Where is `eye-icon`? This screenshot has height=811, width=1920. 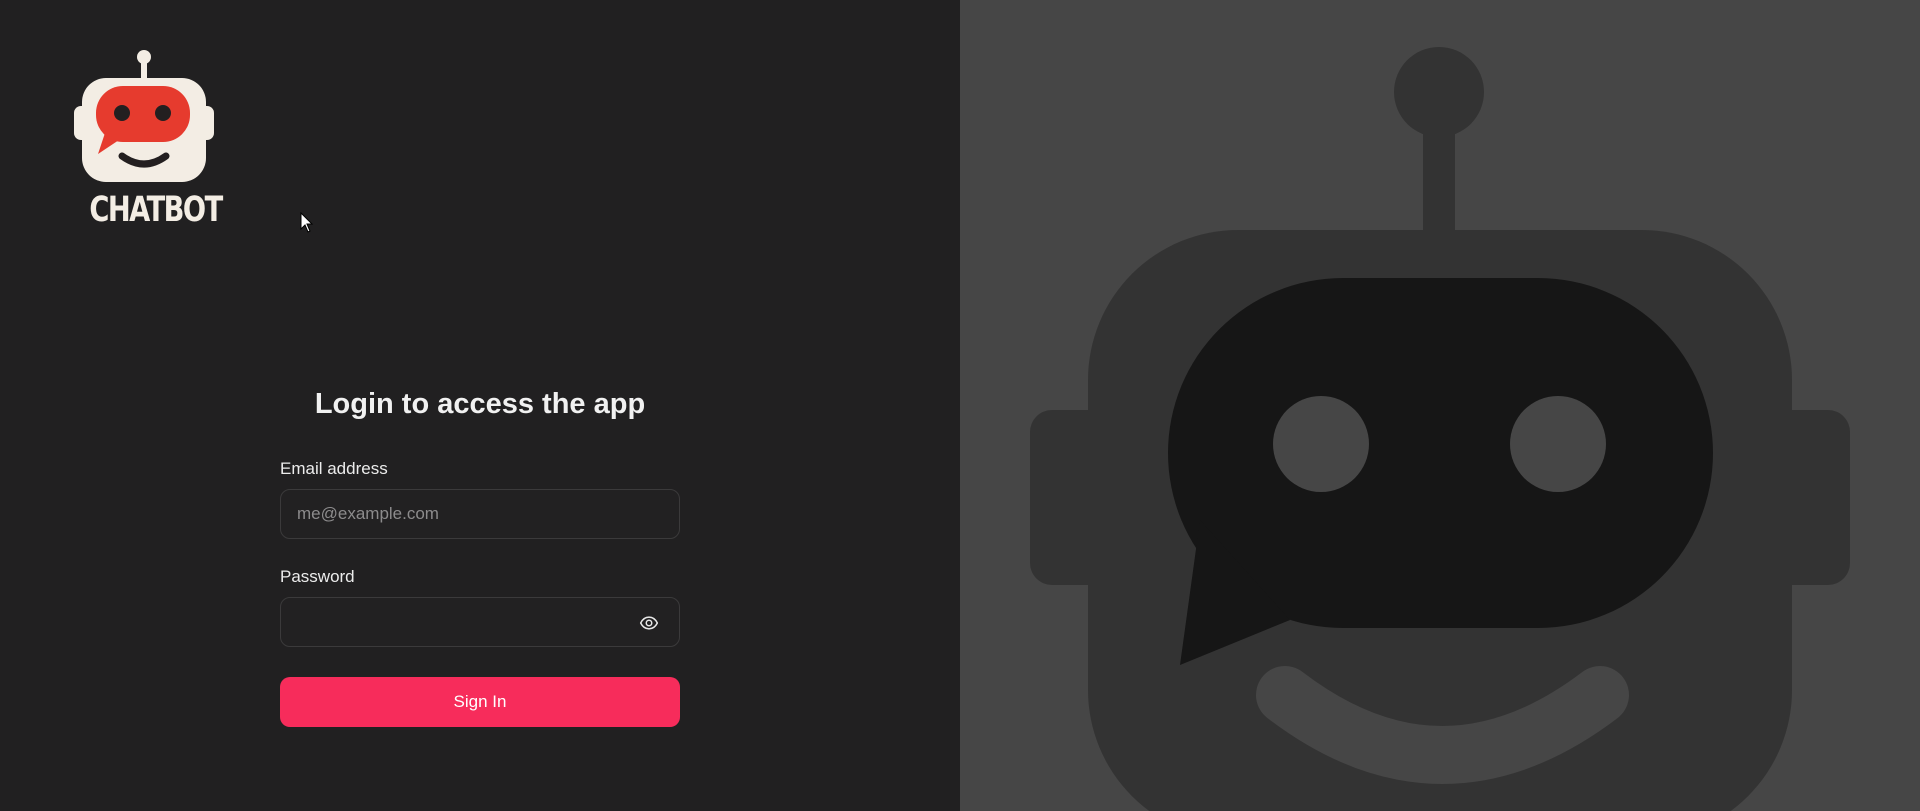 eye-icon is located at coordinates (649, 623).